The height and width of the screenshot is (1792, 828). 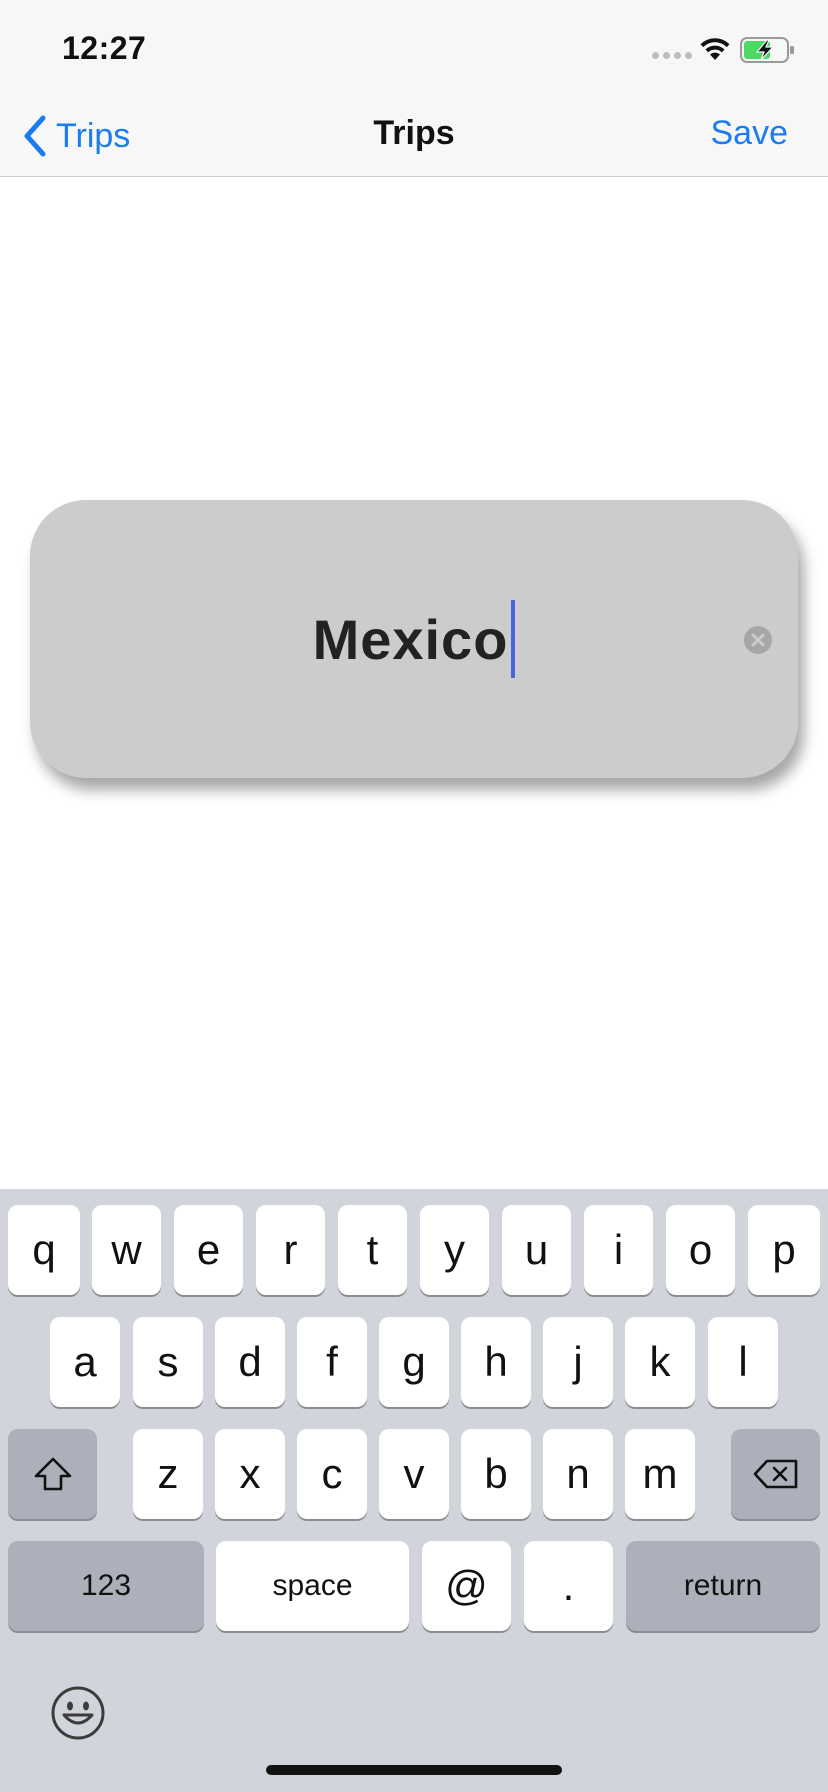 I want to click on clear-circle-x-icon, so click(x=758, y=640).